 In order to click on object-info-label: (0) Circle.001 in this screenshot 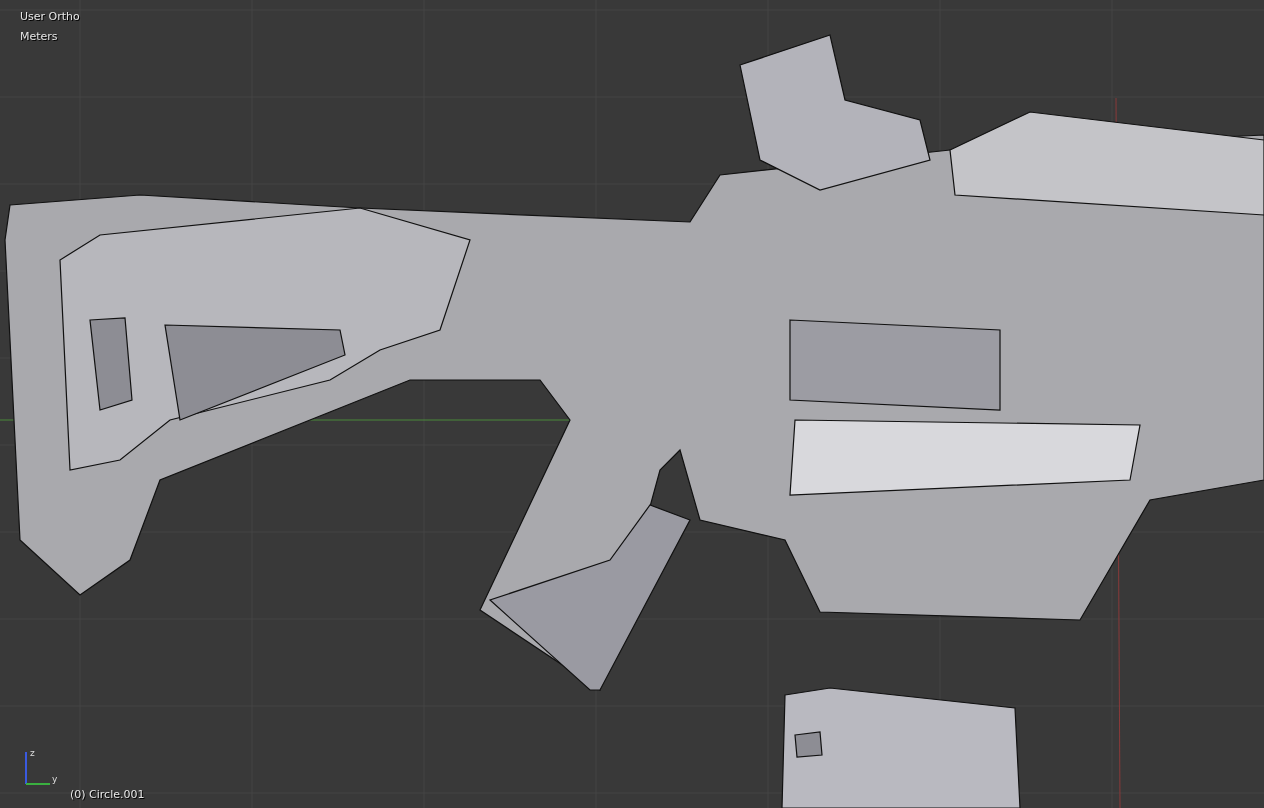, I will do `click(107, 794)`.